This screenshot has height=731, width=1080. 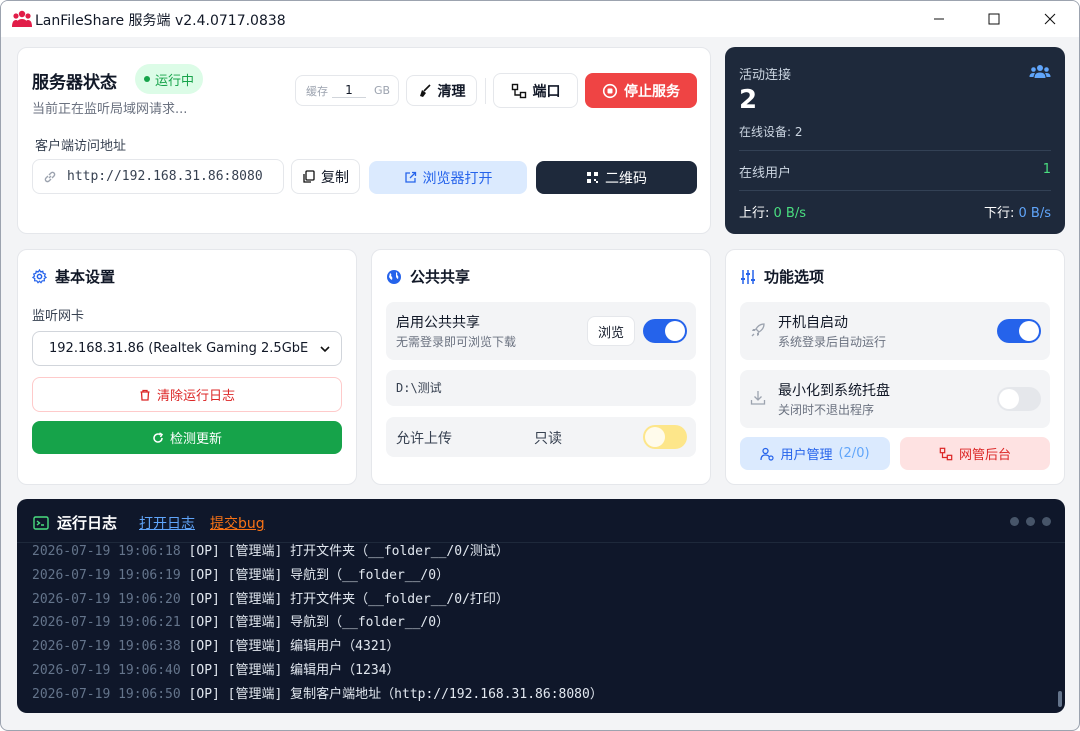 What do you see at coordinates (309, 176) in the screenshot?
I see `copy-icon` at bounding box center [309, 176].